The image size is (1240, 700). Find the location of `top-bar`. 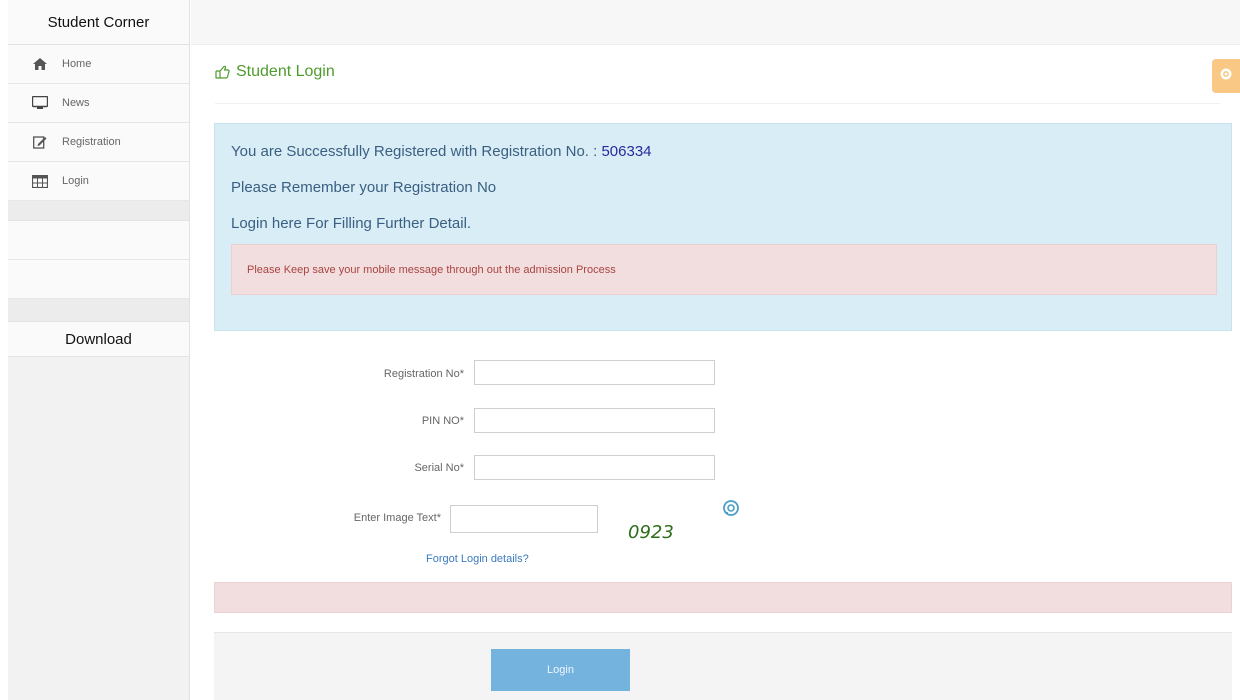

top-bar is located at coordinates (715, 22).